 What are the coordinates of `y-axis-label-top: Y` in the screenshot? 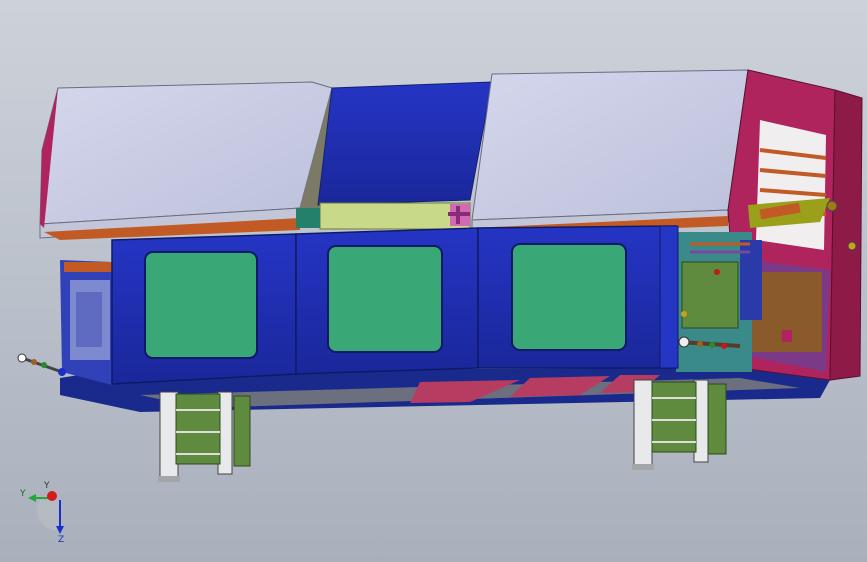 It's located at (46, 486).